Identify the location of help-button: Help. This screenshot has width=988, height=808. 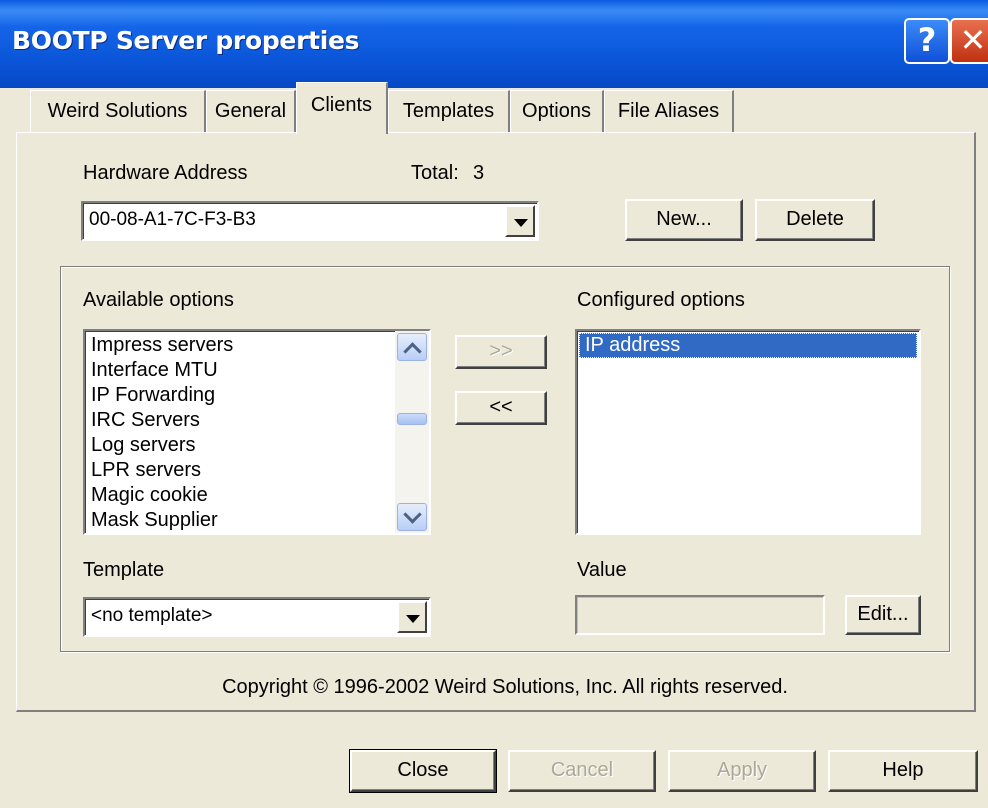
(903, 771).